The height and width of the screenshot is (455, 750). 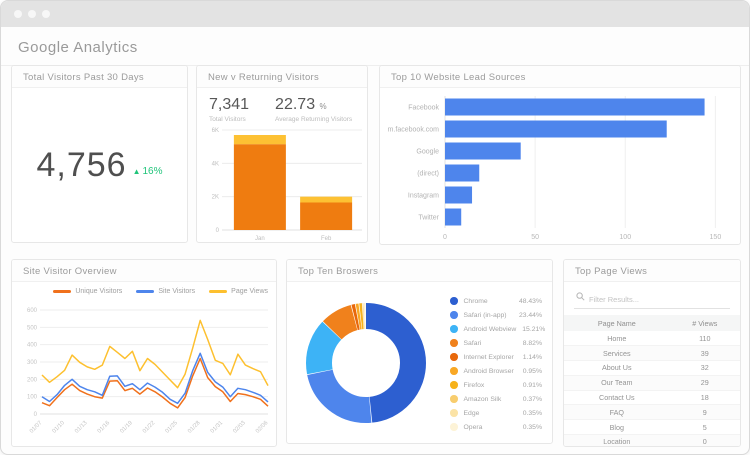 I want to click on up-arrow-icon: ▲, so click(x=136, y=171).